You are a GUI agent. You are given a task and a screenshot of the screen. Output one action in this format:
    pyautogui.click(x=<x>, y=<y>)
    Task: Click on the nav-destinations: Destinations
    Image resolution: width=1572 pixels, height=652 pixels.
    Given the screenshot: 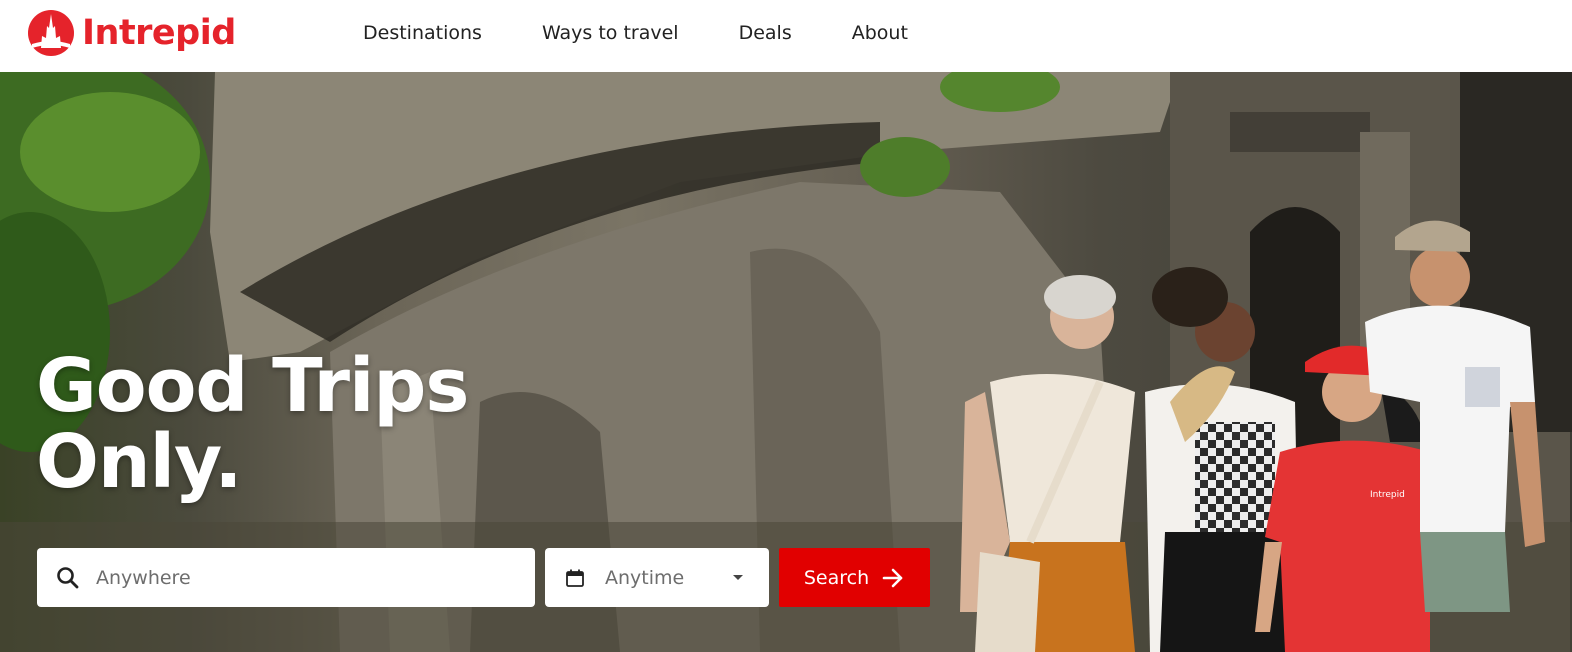 What is the action you would take?
    pyautogui.click(x=422, y=33)
    